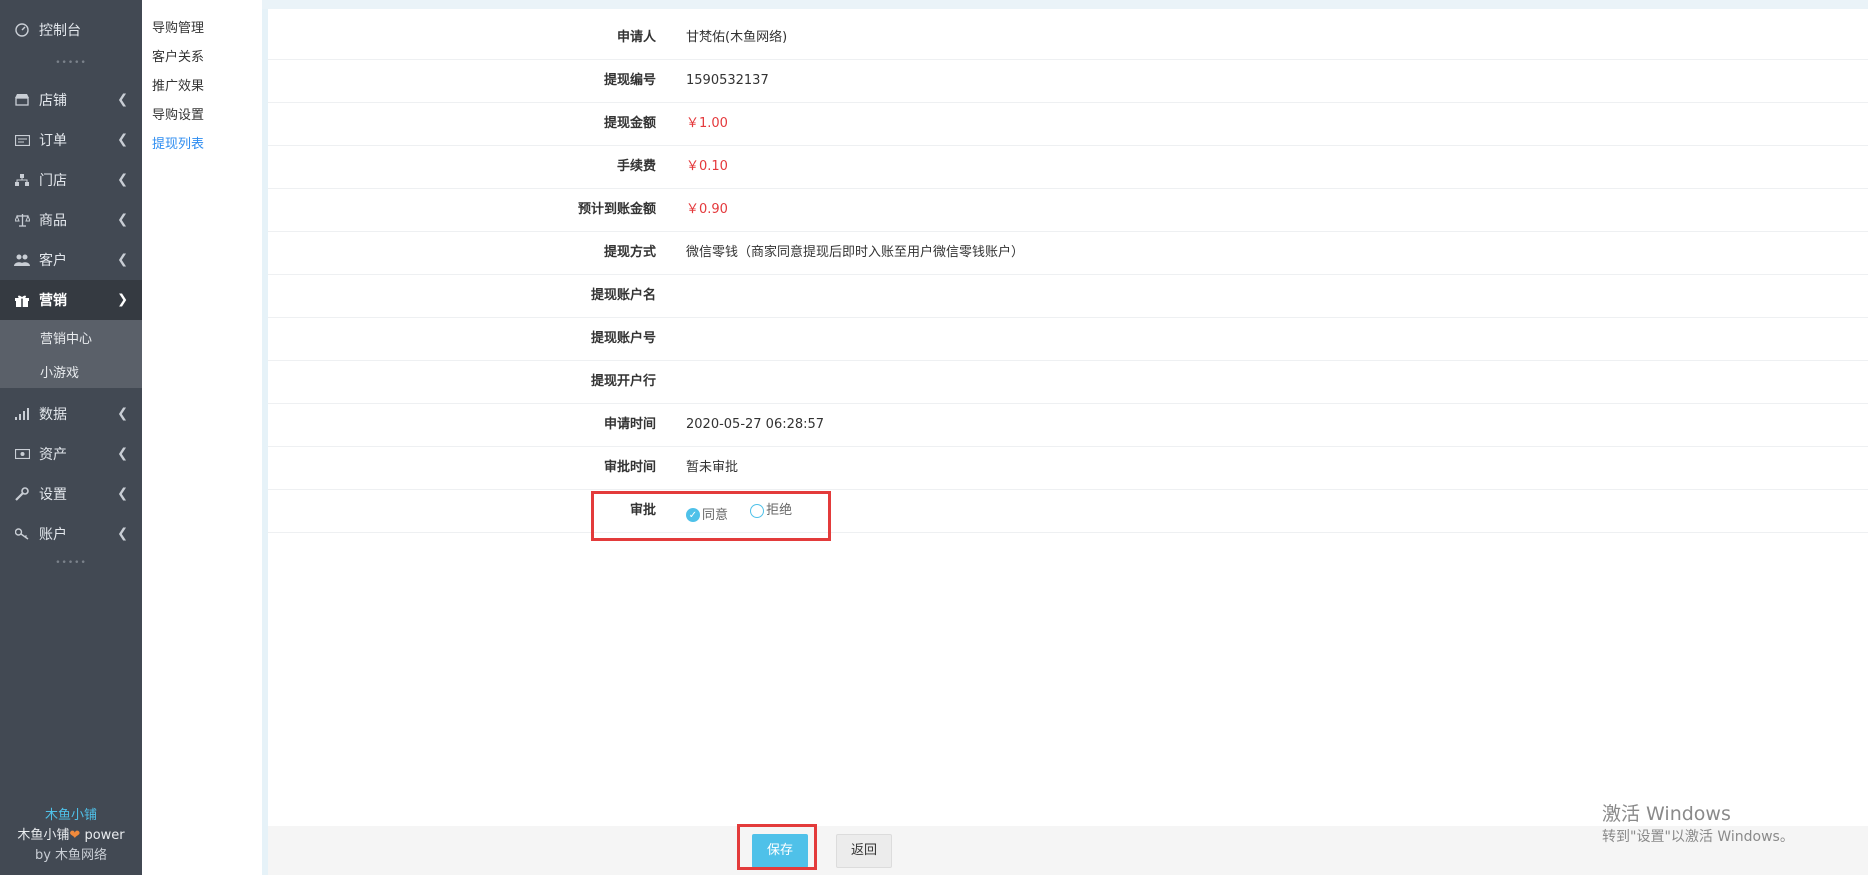 This screenshot has width=1868, height=875. I want to click on form-value: ￥0.90, so click(707, 209).